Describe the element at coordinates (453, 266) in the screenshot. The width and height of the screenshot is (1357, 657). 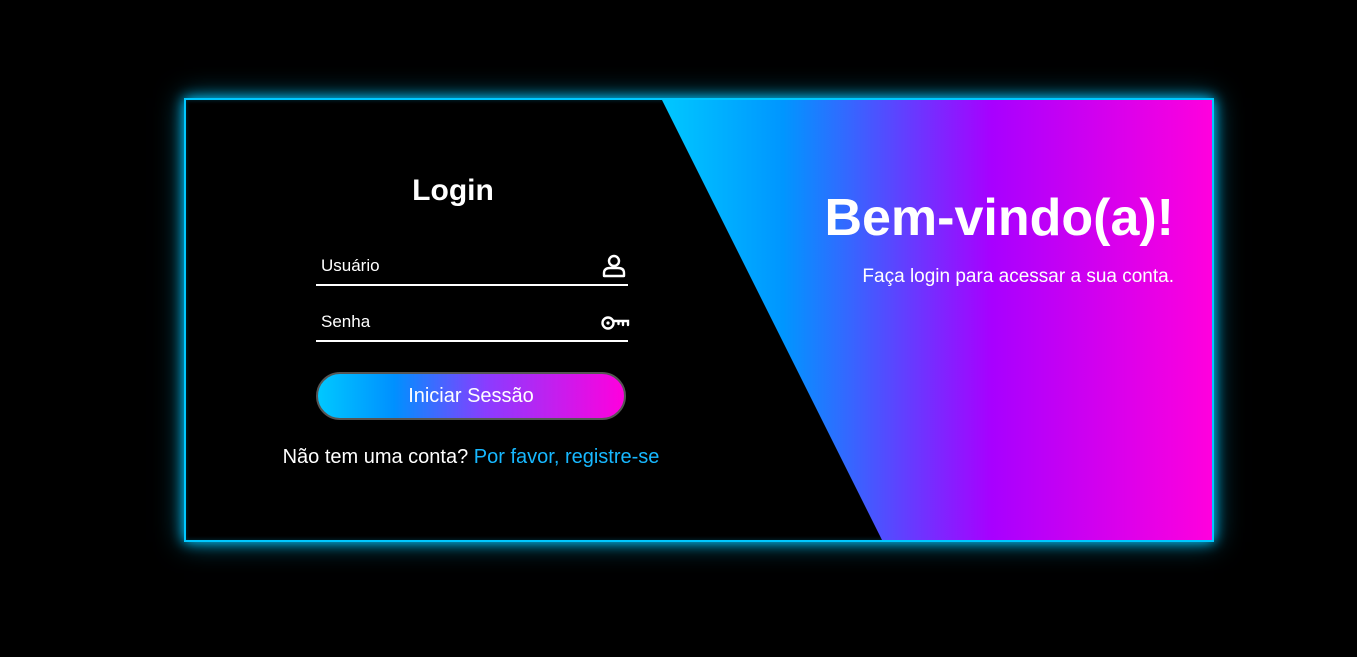
I see `username-input` at that location.